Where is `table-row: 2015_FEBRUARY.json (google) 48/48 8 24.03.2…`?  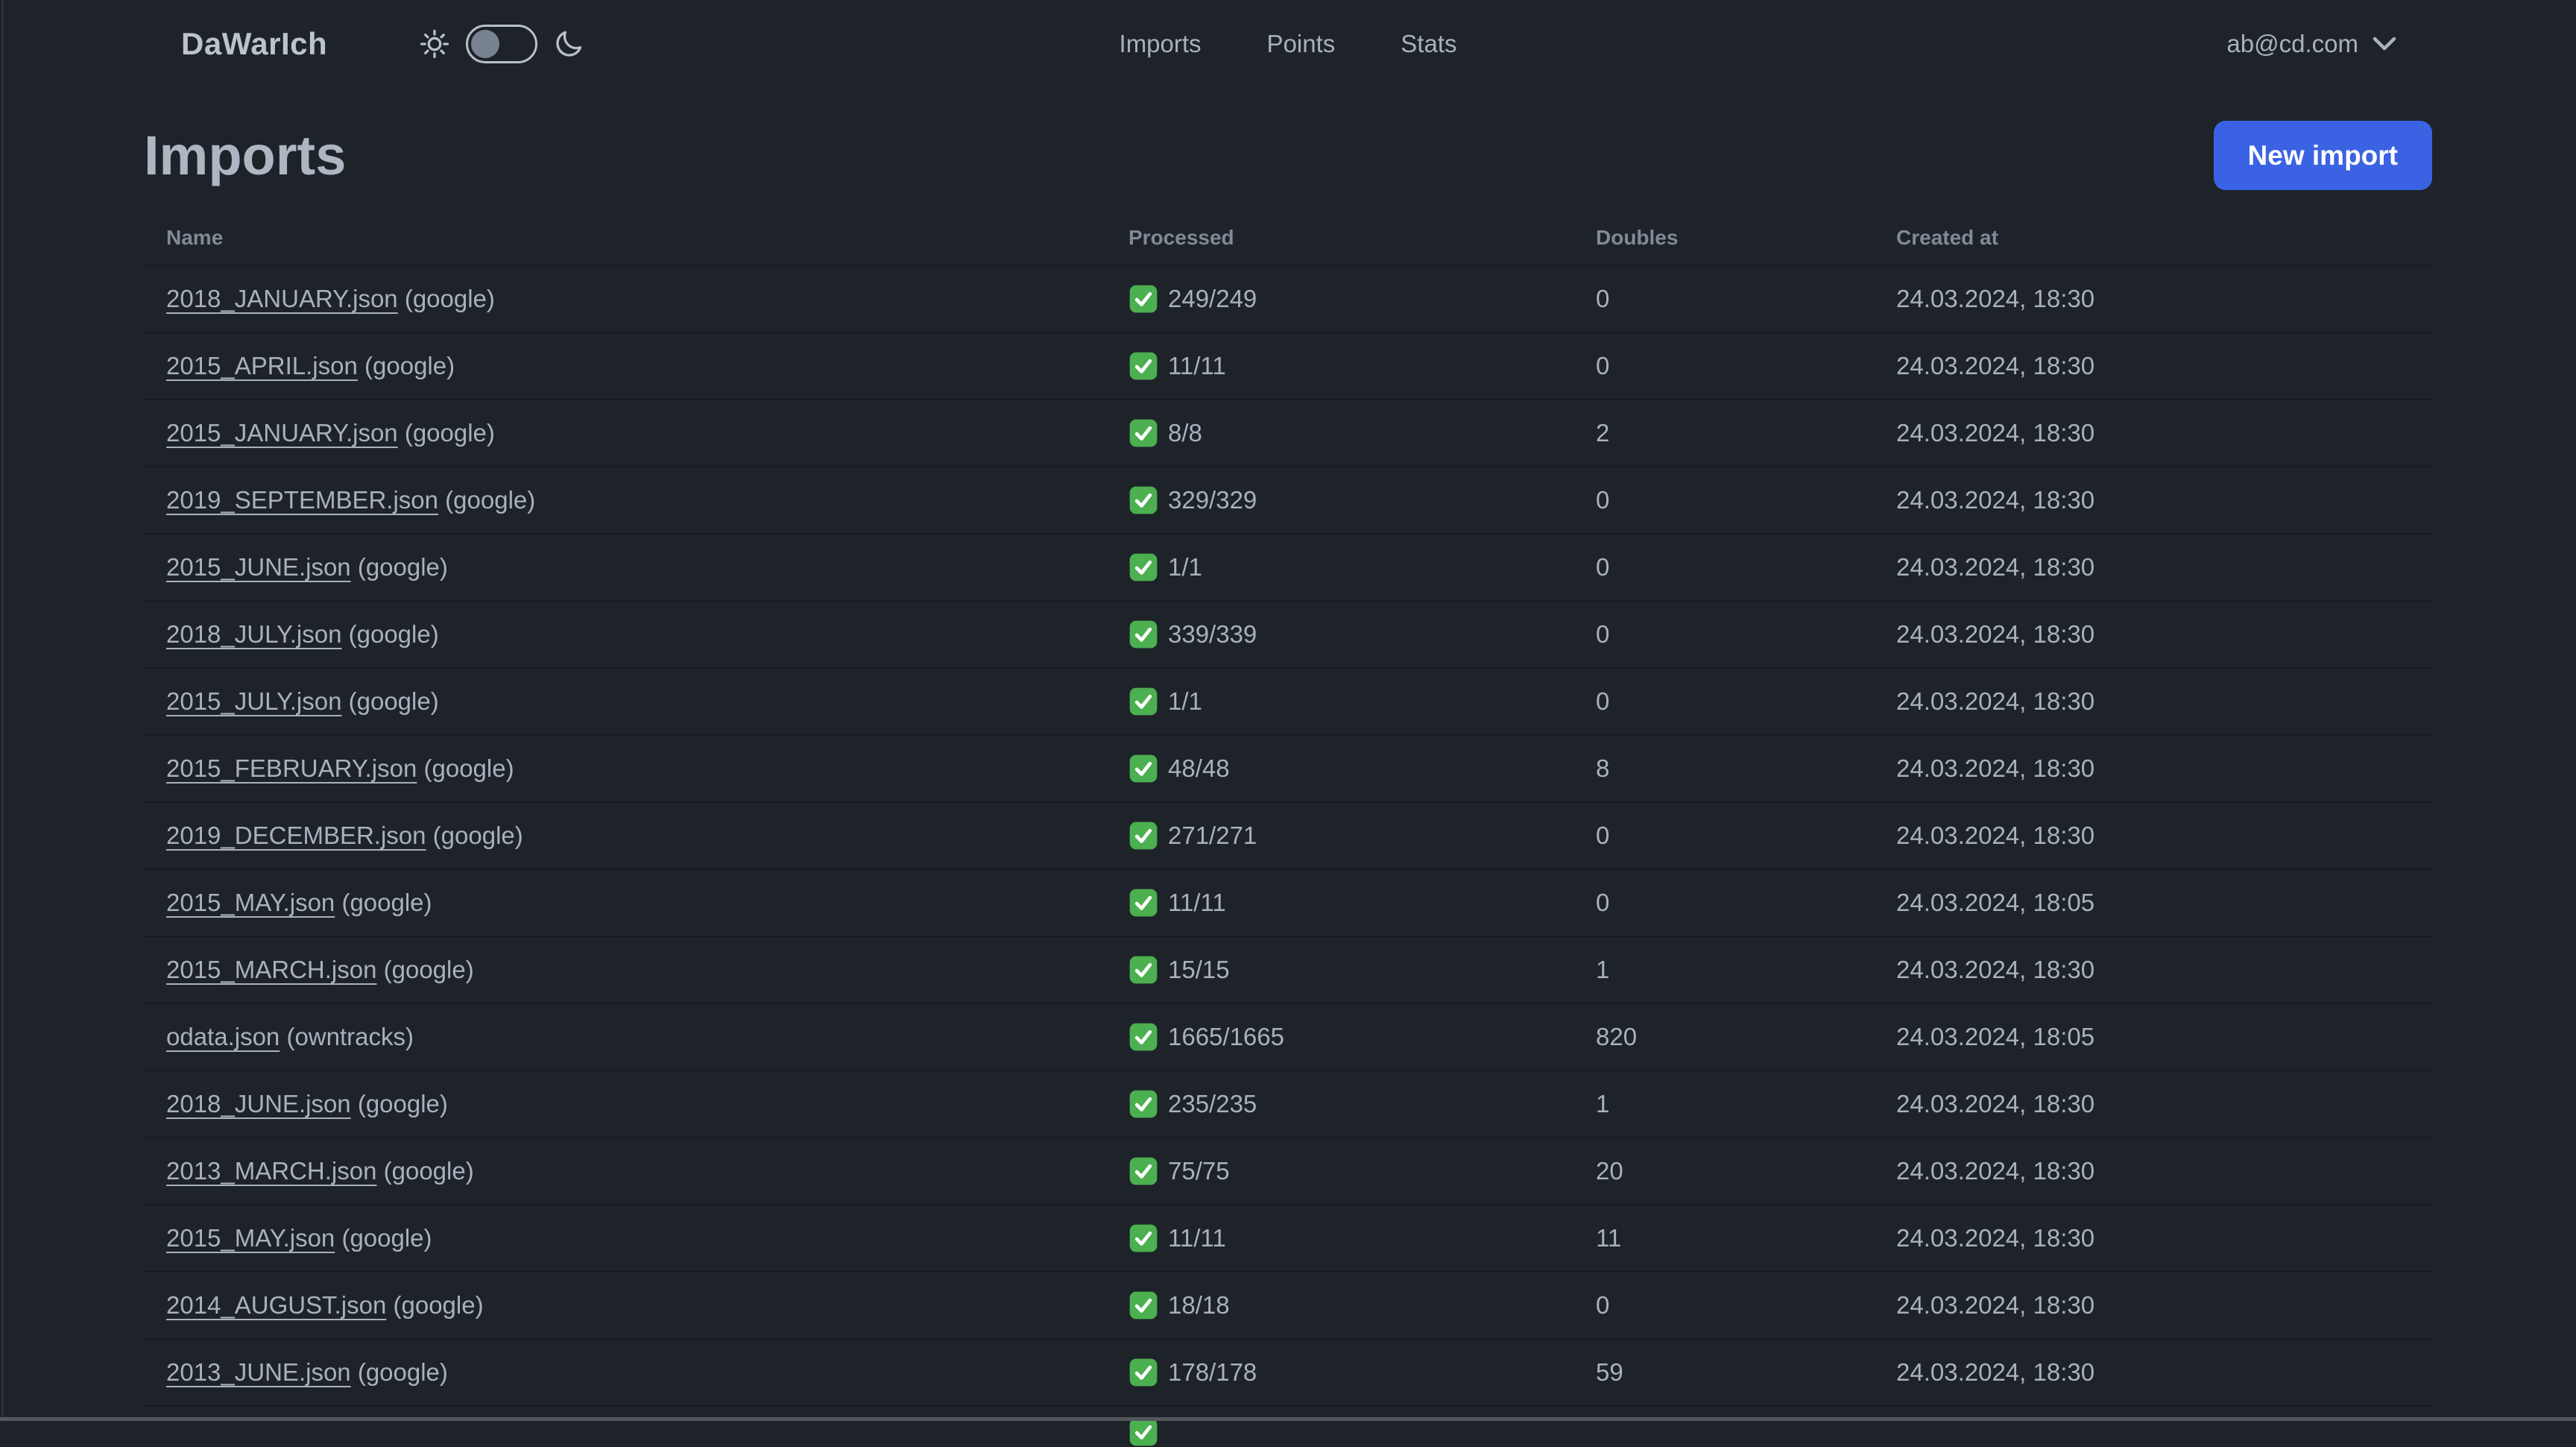
table-row: 2015_FEBRUARY.json (google) 48/48 8 24.03.2… is located at coordinates (1288, 769).